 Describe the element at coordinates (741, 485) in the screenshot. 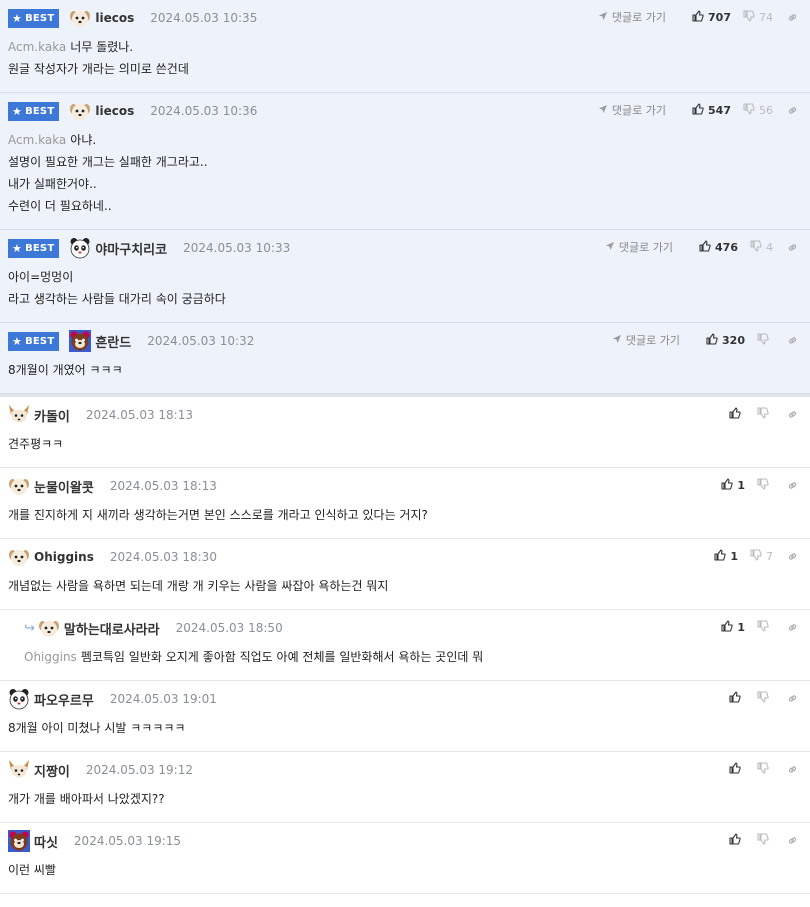

I see `upvote-count: 1` at that location.